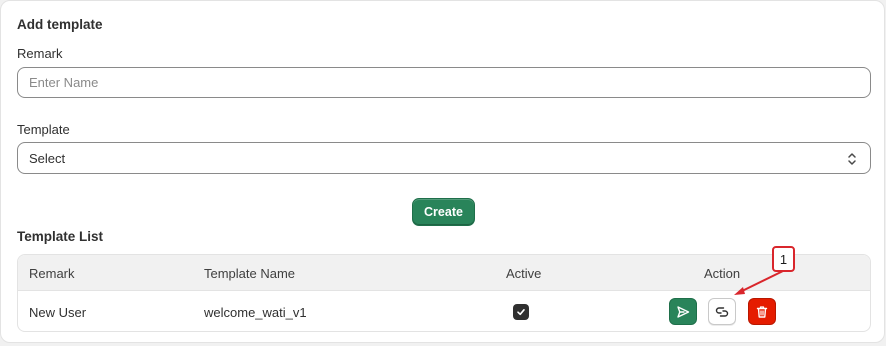  What do you see at coordinates (40, 53) in the screenshot?
I see `remark-label: Remark` at bounding box center [40, 53].